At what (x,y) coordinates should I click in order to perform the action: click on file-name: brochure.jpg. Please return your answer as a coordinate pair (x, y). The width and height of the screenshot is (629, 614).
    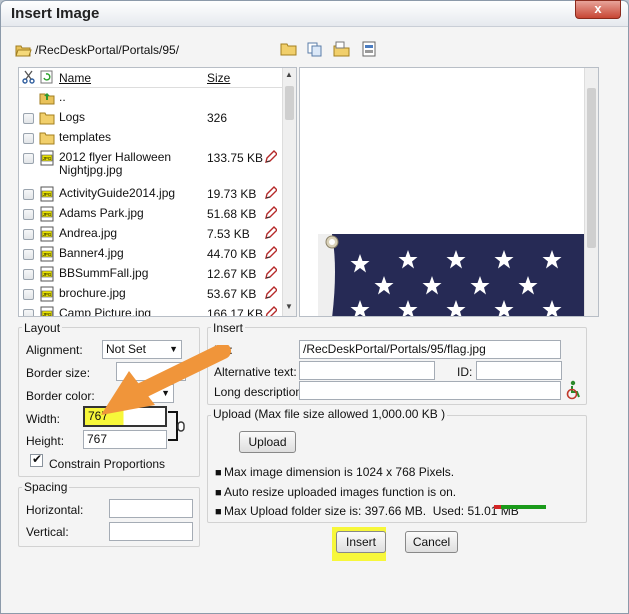
    Looking at the image, I should click on (133, 293).